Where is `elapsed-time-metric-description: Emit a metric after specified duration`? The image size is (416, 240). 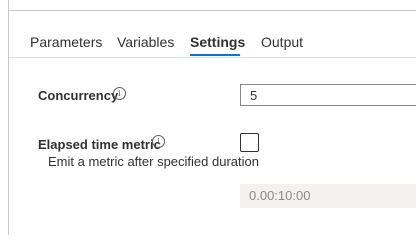
elapsed-time-metric-description: Emit a metric after specified duration is located at coordinates (153, 161).